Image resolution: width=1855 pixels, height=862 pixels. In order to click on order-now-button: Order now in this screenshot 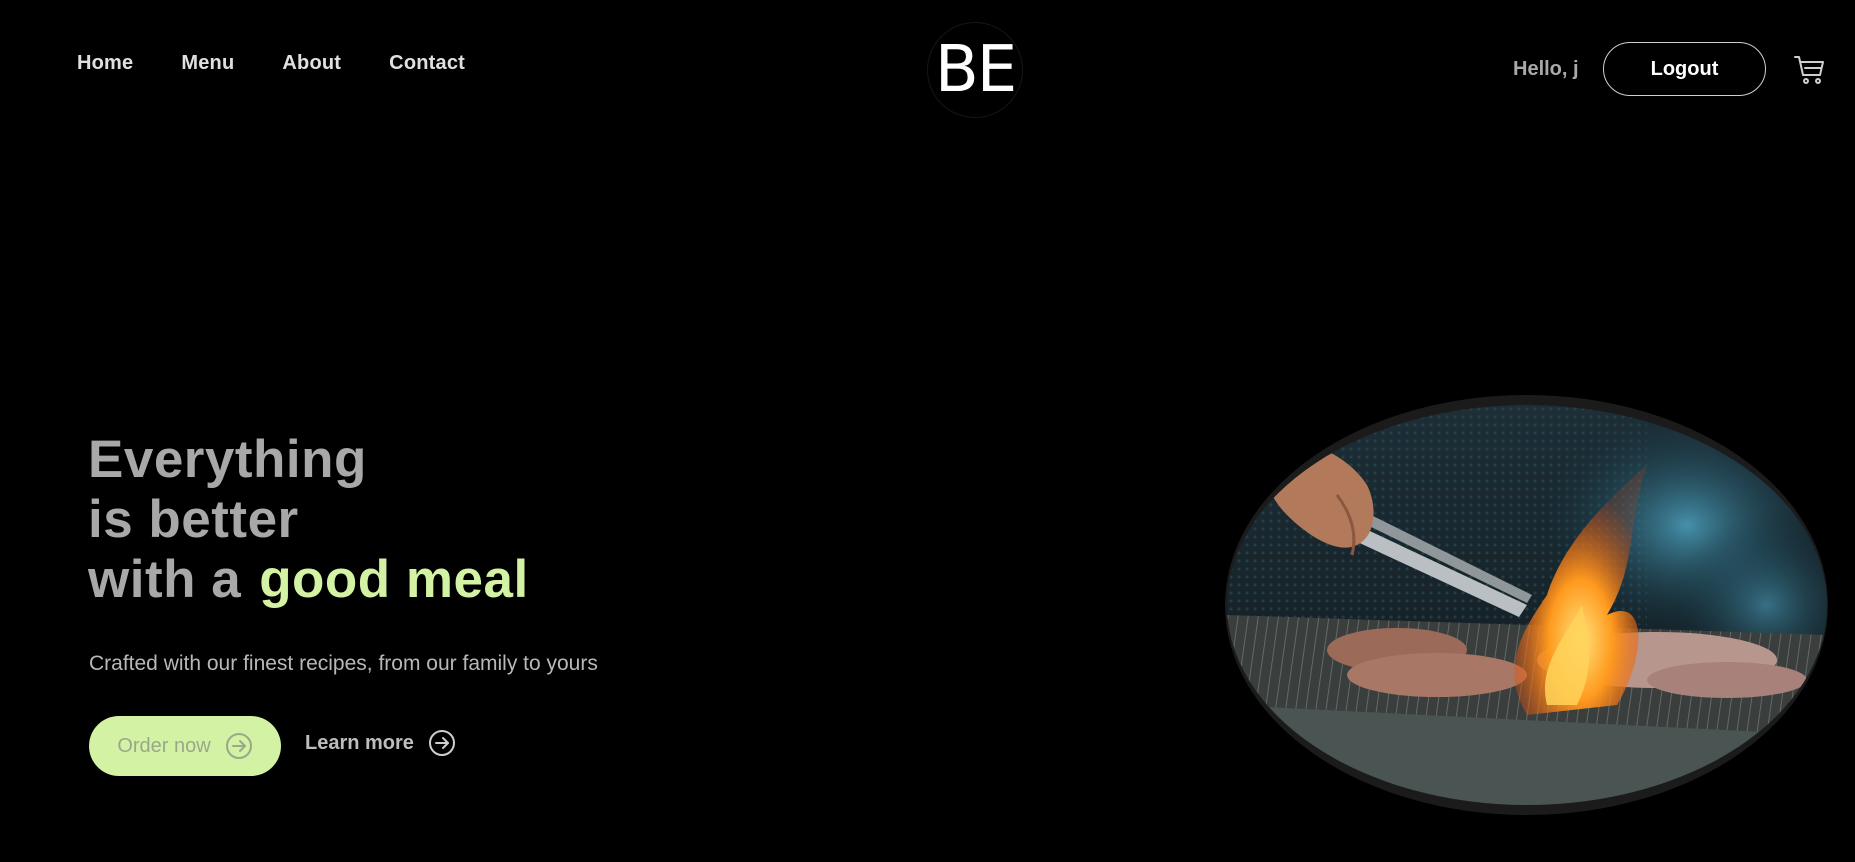, I will do `click(185, 746)`.